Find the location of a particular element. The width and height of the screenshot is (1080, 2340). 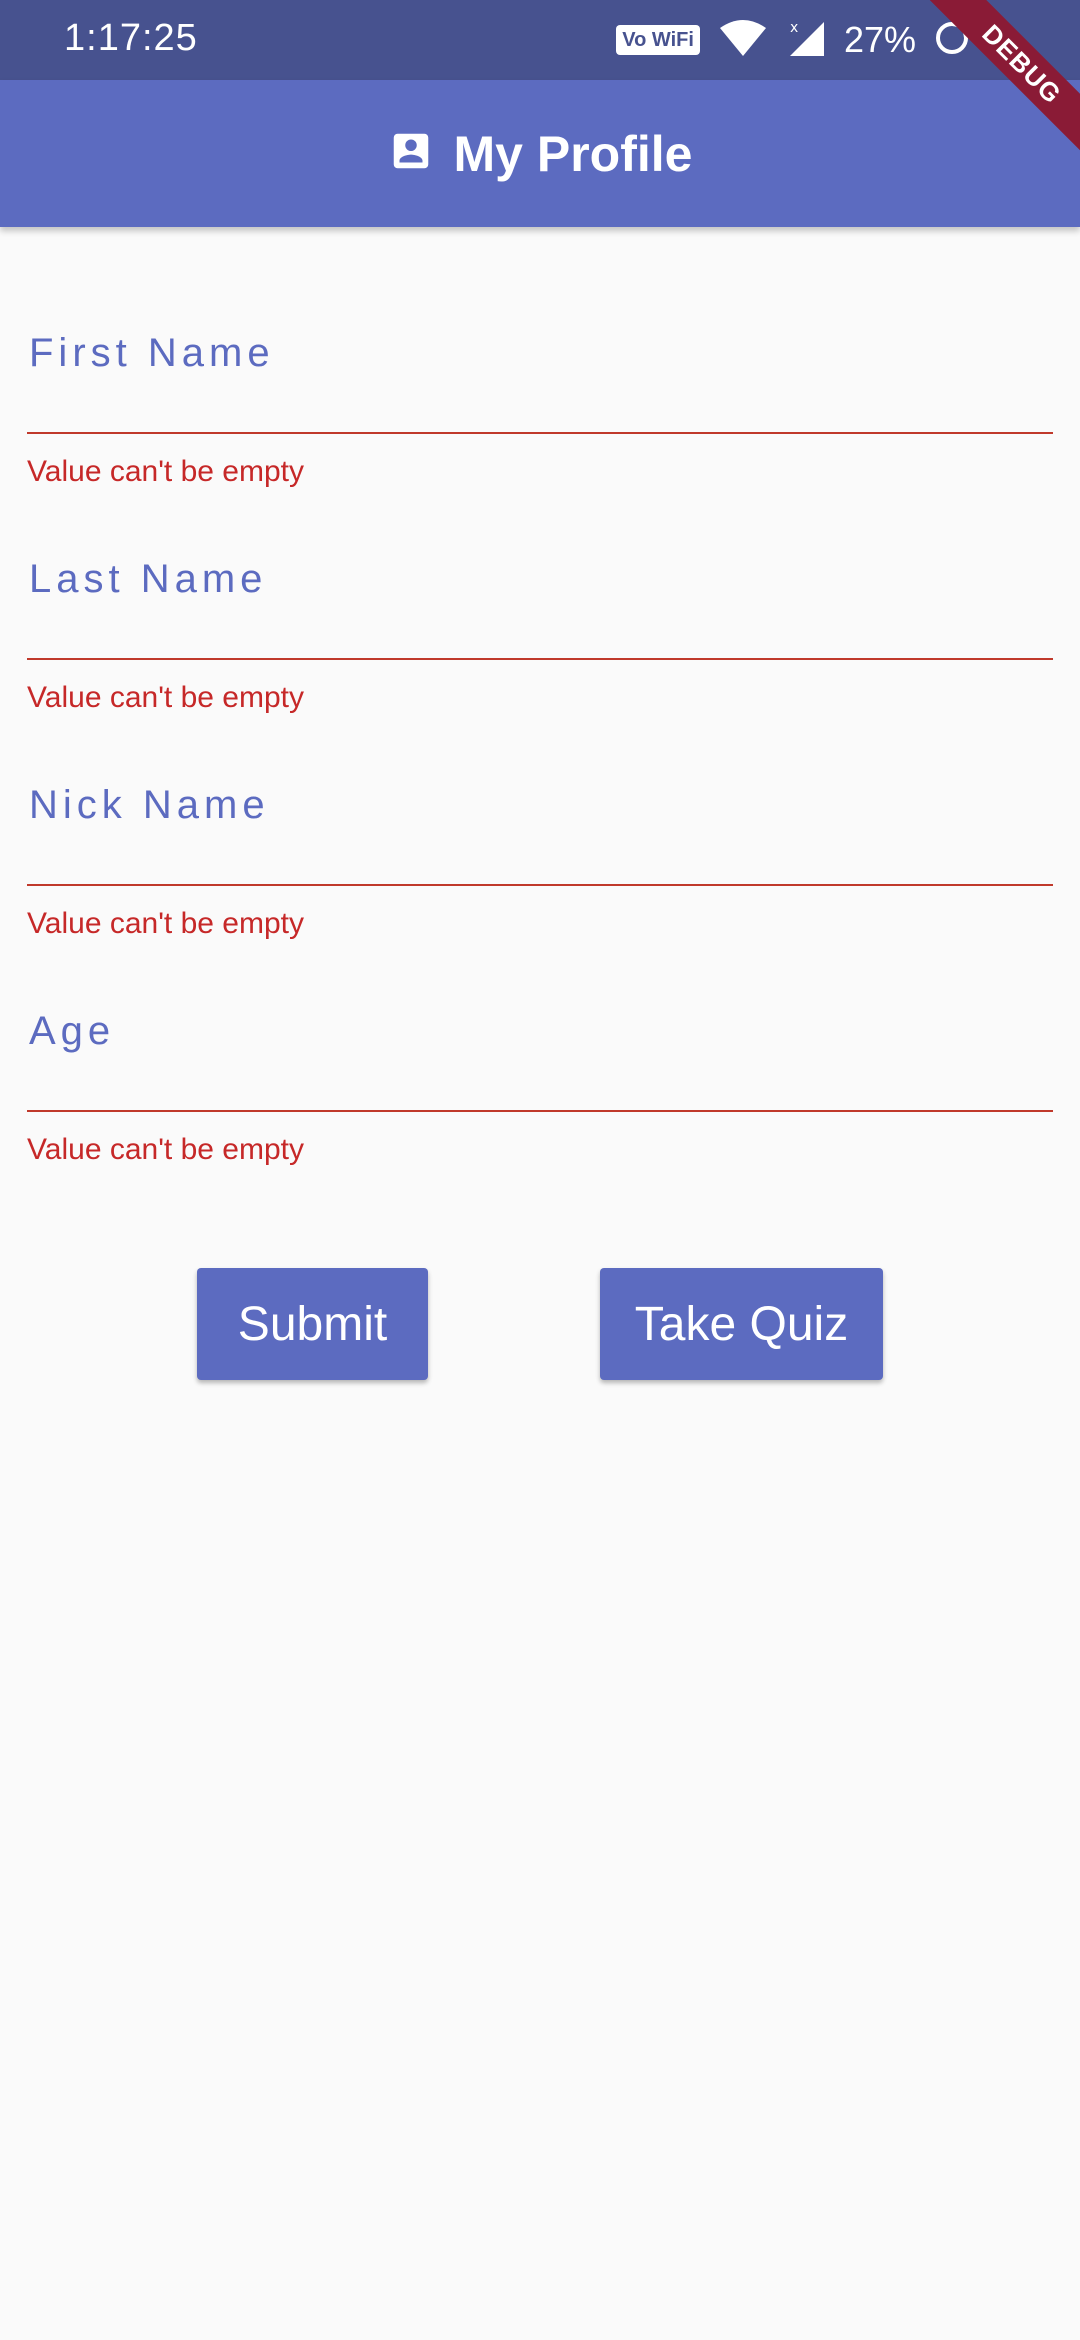

age-field: Age Value can't be empty is located at coordinates (540, 1035).